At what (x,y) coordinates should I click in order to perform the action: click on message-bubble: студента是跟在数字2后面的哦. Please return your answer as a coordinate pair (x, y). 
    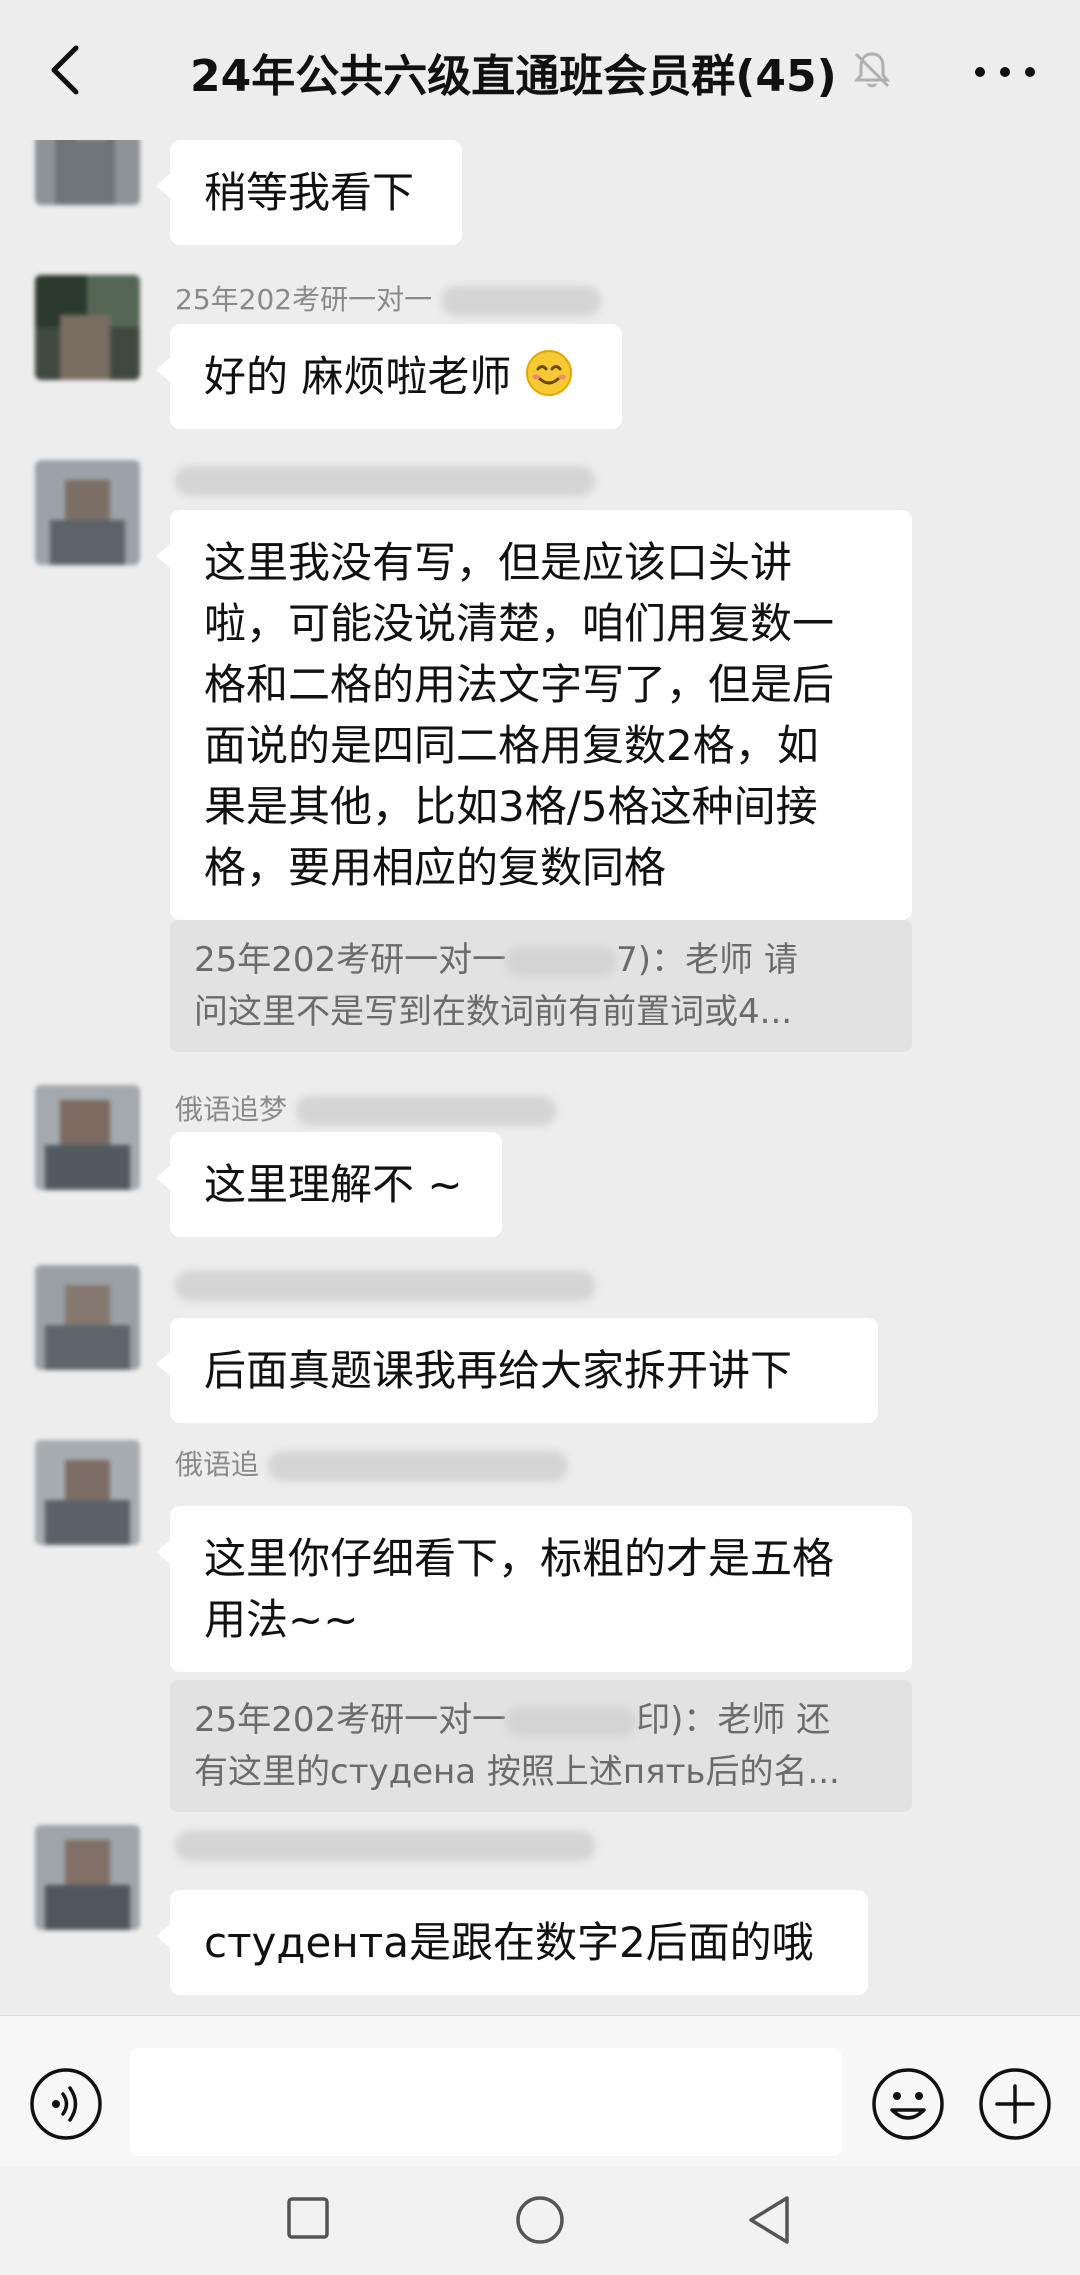
    Looking at the image, I should click on (512, 1942).